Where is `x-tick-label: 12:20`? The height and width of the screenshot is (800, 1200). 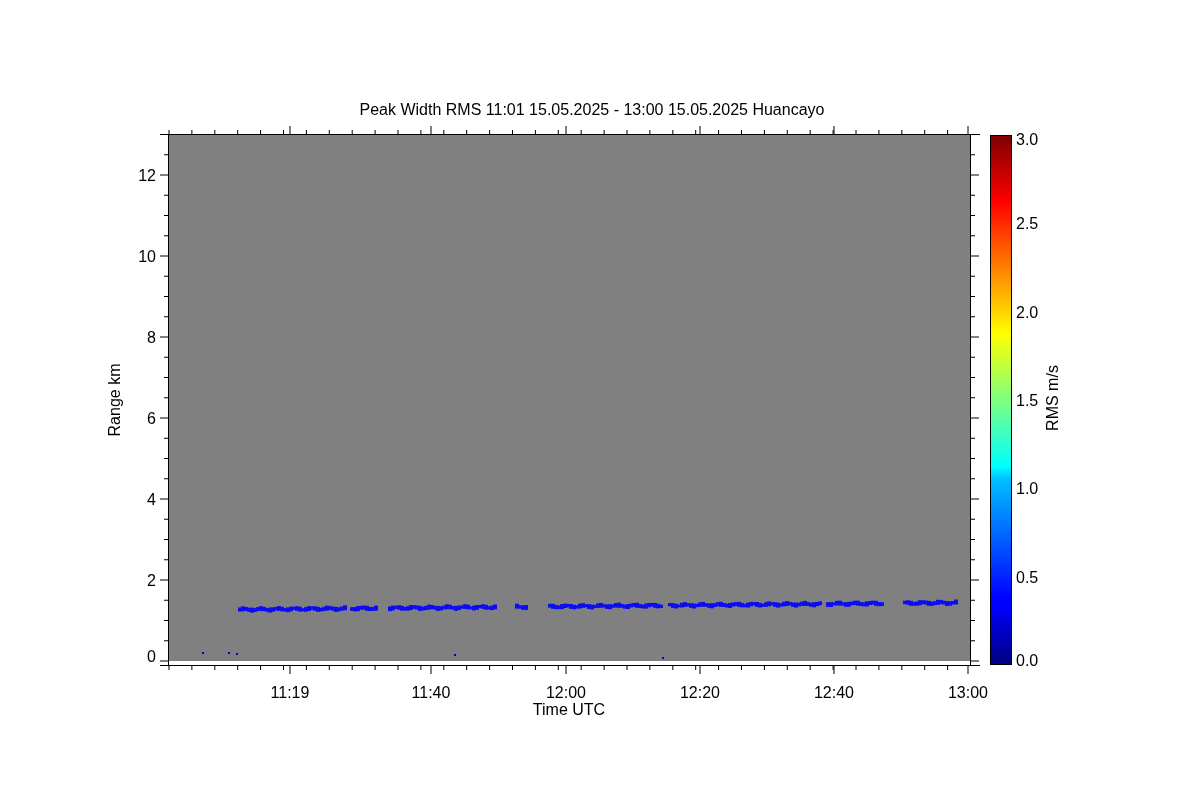
x-tick-label: 12:20 is located at coordinates (700, 692).